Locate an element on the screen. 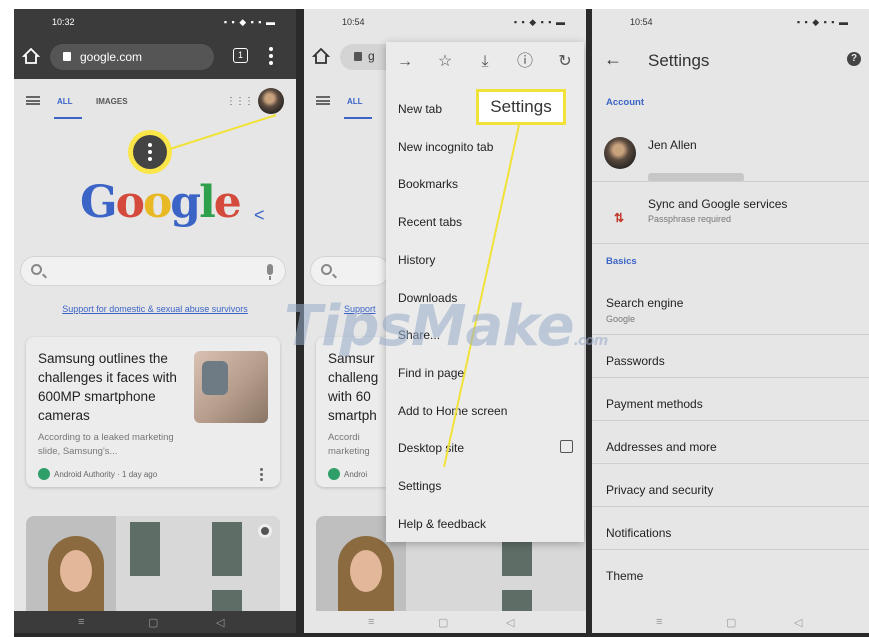  home-nav-icon: ▢ is located at coordinates (731, 622).